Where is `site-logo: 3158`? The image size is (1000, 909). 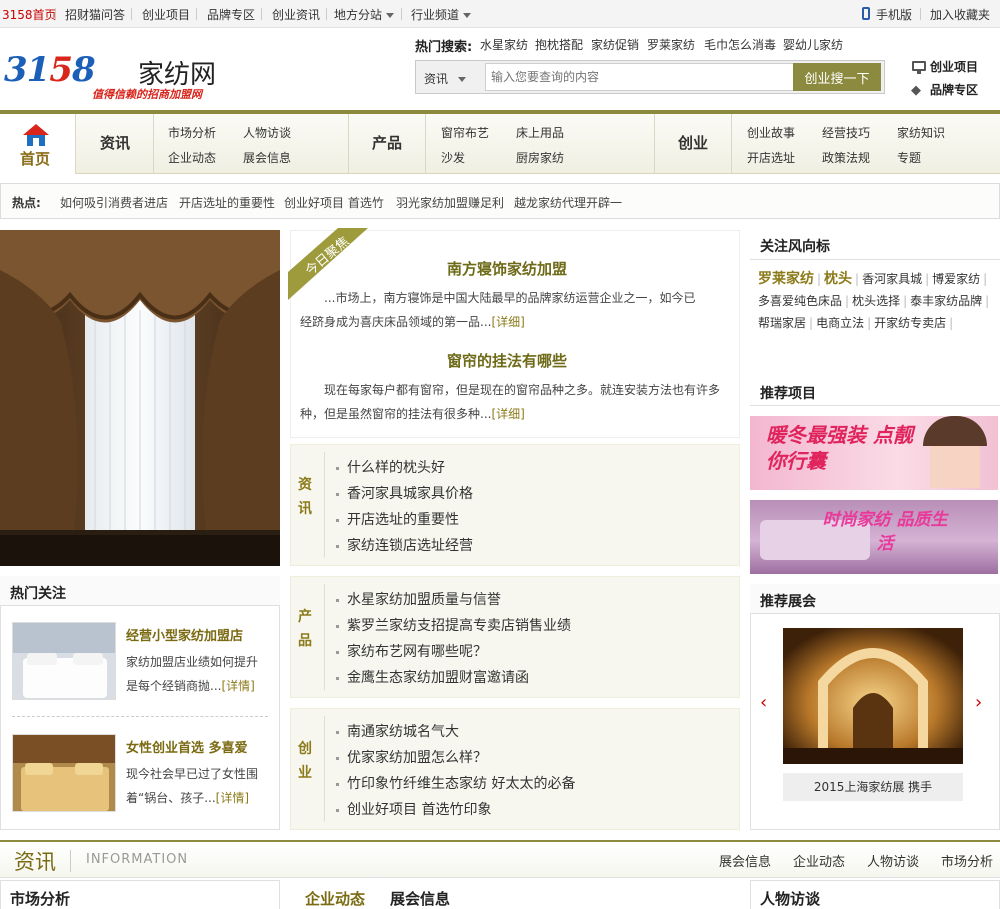 site-logo: 3158 is located at coordinates (50, 70).